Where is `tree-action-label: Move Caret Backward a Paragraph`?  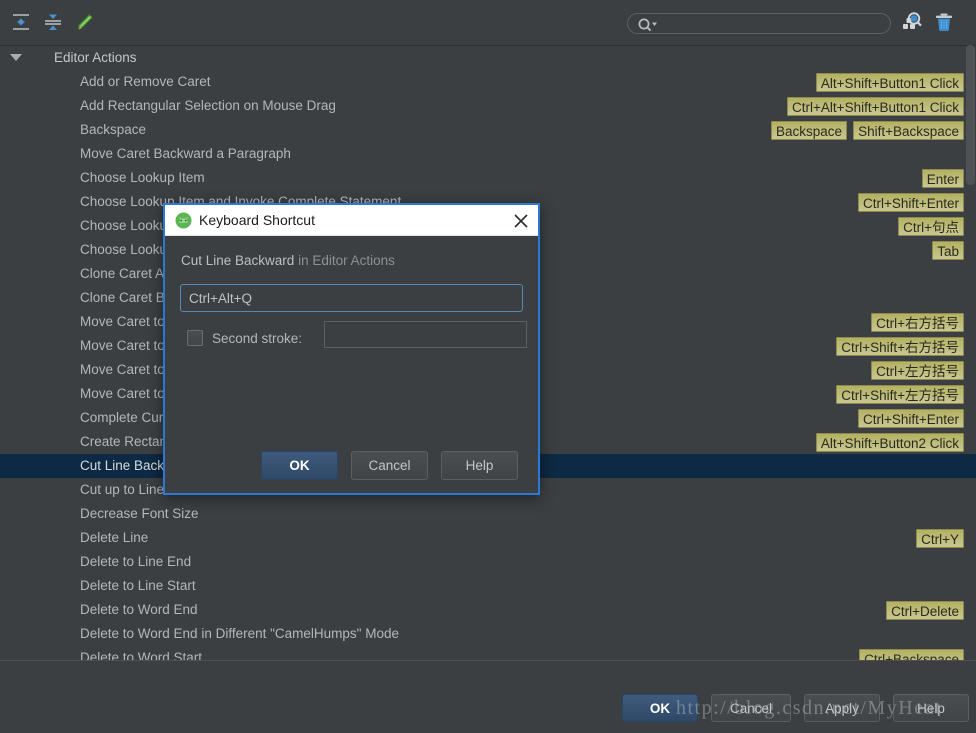 tree-action-label: Move Caret Backward a Paragraph is located at coordinates (185, 153).